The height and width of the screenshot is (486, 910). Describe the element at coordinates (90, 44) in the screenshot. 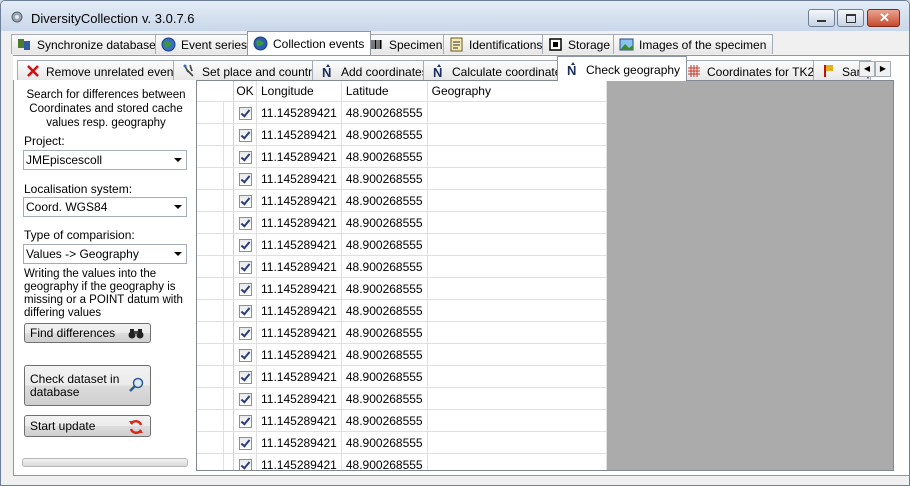

I see `tab-synchronize-databases: Synchronize databases` at that location.